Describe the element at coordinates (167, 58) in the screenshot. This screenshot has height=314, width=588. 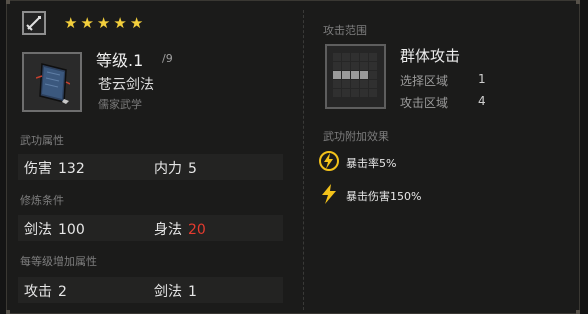
I see `skill-level-max: /9` at that location.